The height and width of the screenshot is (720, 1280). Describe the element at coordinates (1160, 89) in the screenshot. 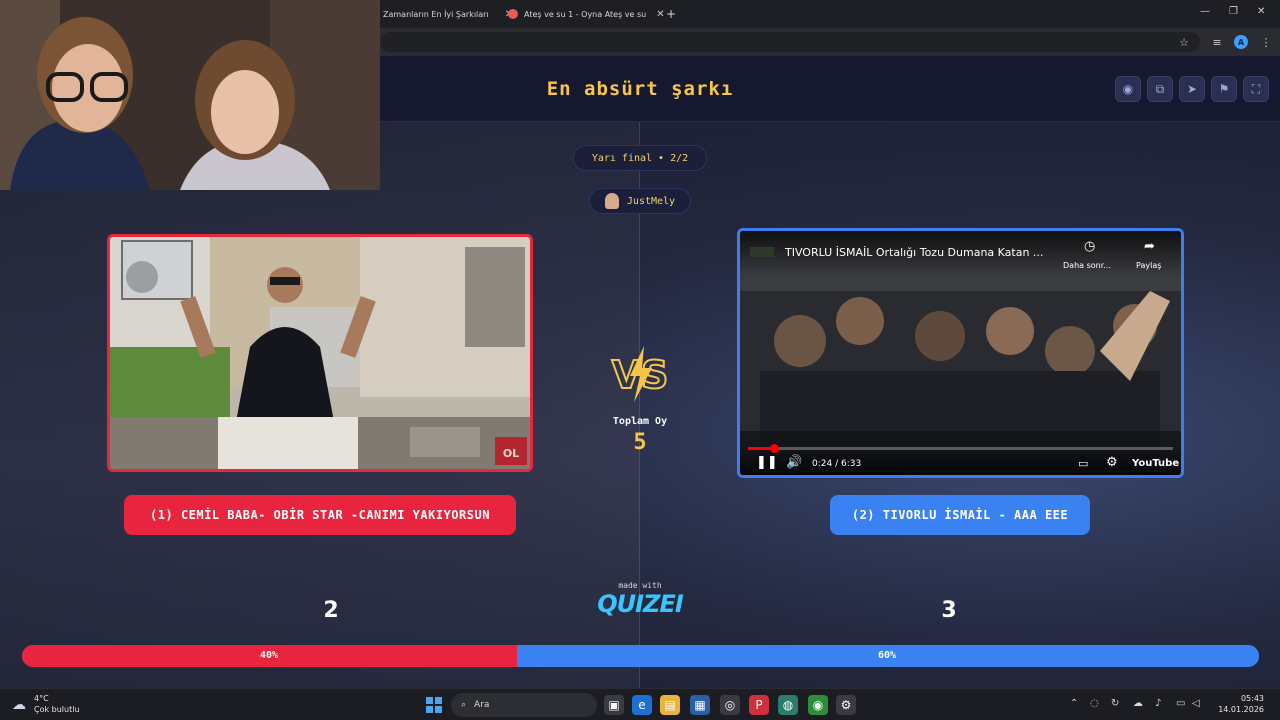

I see `copy-icon: ⧉` at that location.